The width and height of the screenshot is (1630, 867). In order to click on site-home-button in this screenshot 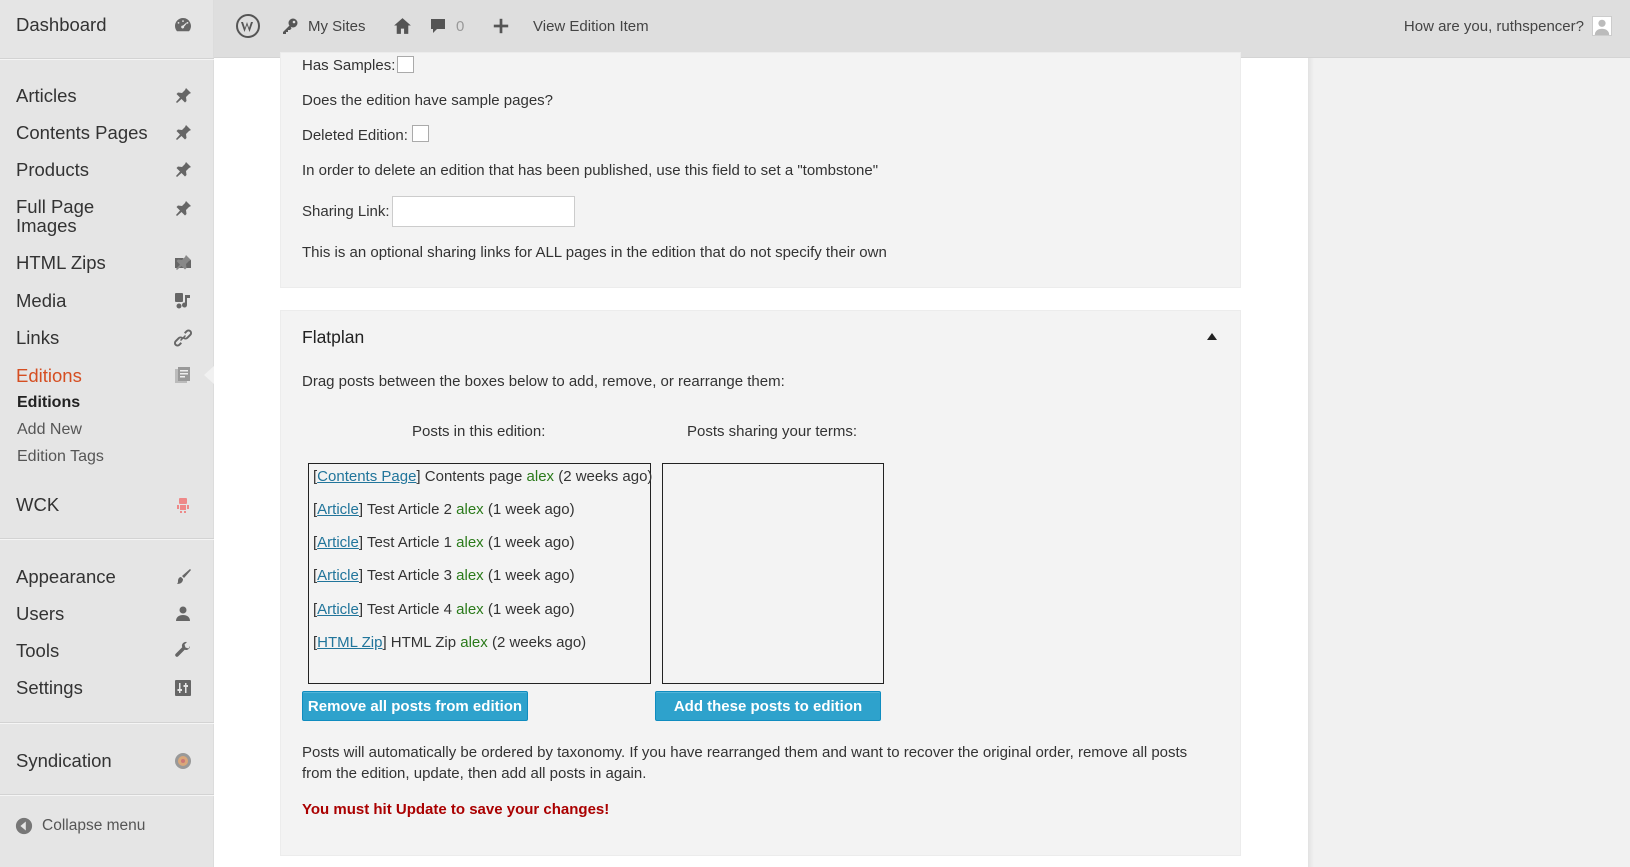, I will do `click(402, 26)`.